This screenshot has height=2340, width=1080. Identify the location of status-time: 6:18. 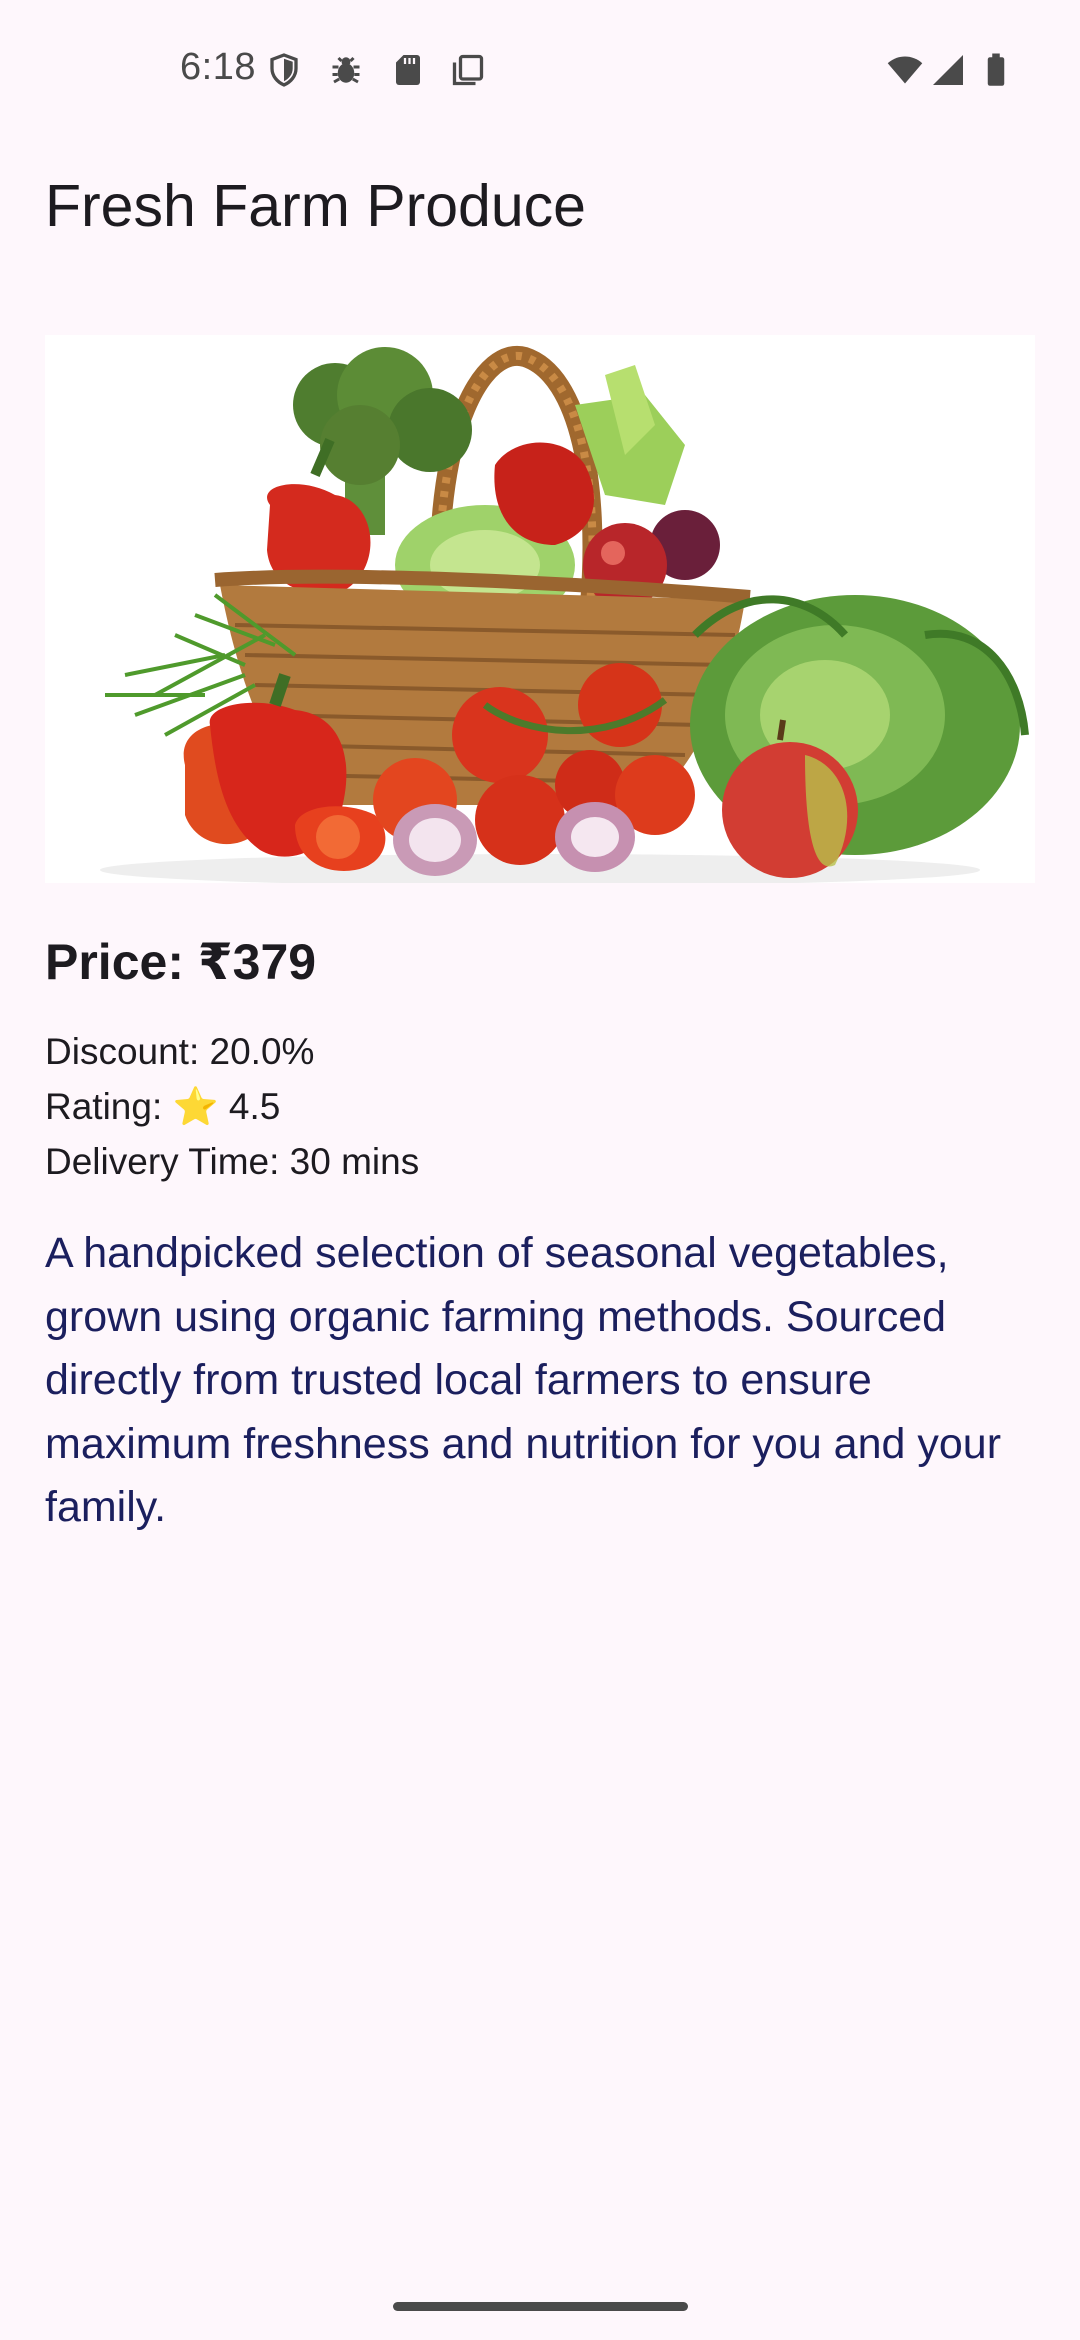
(218, 67).